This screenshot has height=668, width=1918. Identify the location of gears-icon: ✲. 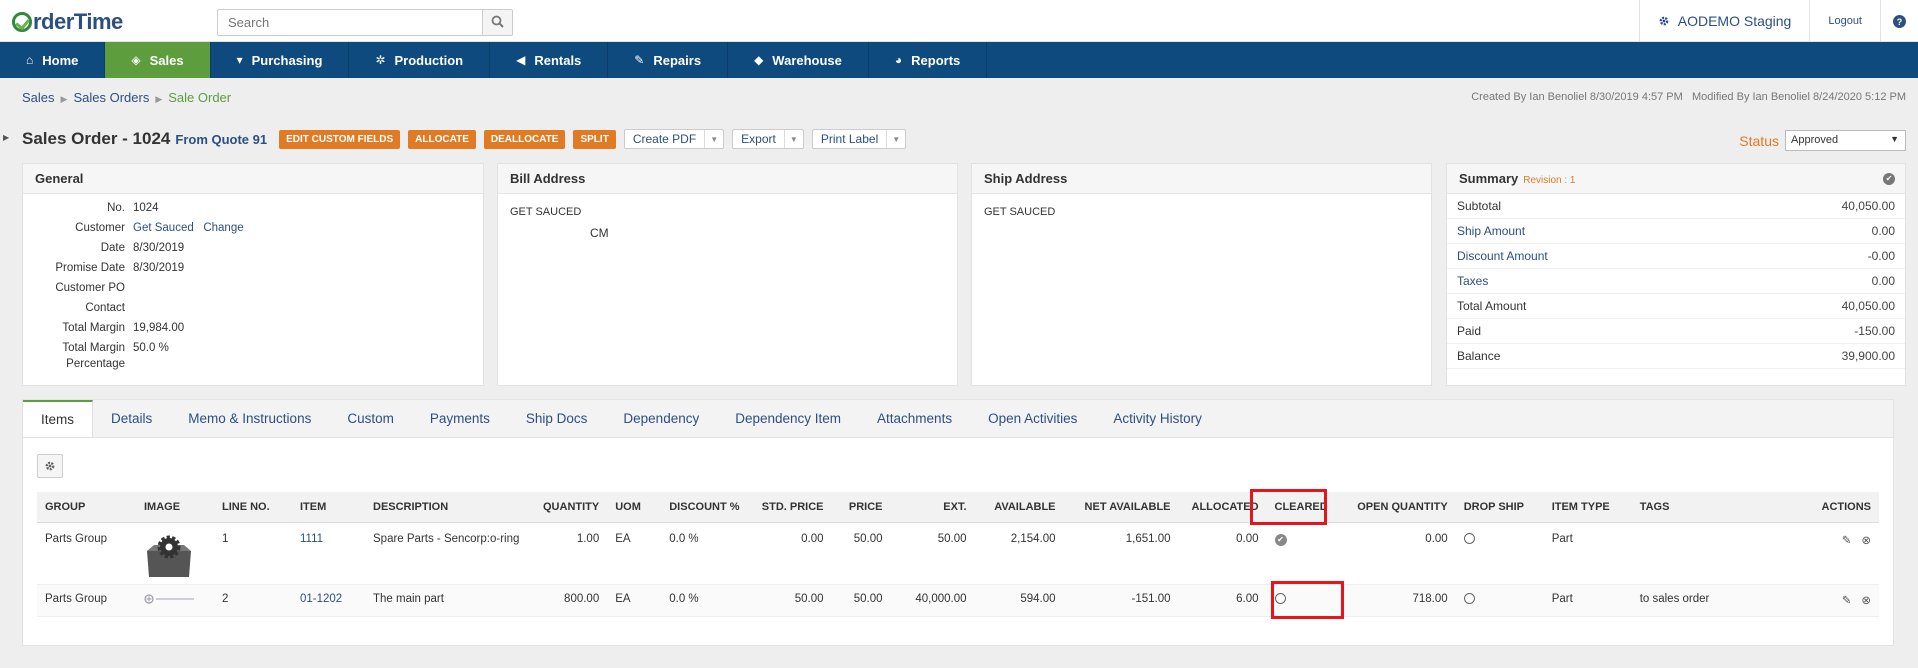
(380, 60).